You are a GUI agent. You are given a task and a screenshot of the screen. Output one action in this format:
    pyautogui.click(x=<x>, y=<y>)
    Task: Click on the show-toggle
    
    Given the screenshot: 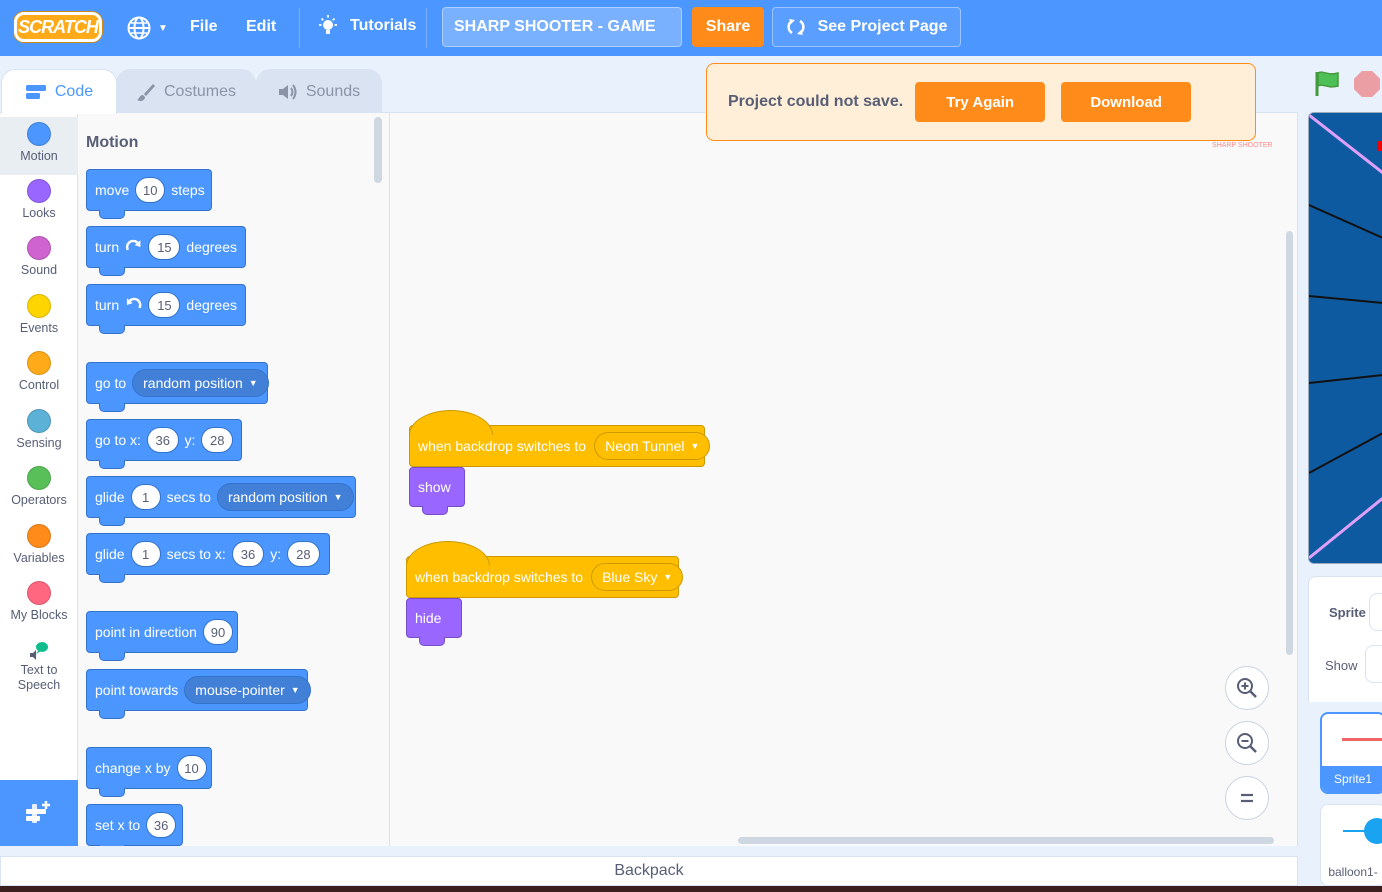 What is the action you would take?
    pyautogui.click(x=1373, y=664)
    